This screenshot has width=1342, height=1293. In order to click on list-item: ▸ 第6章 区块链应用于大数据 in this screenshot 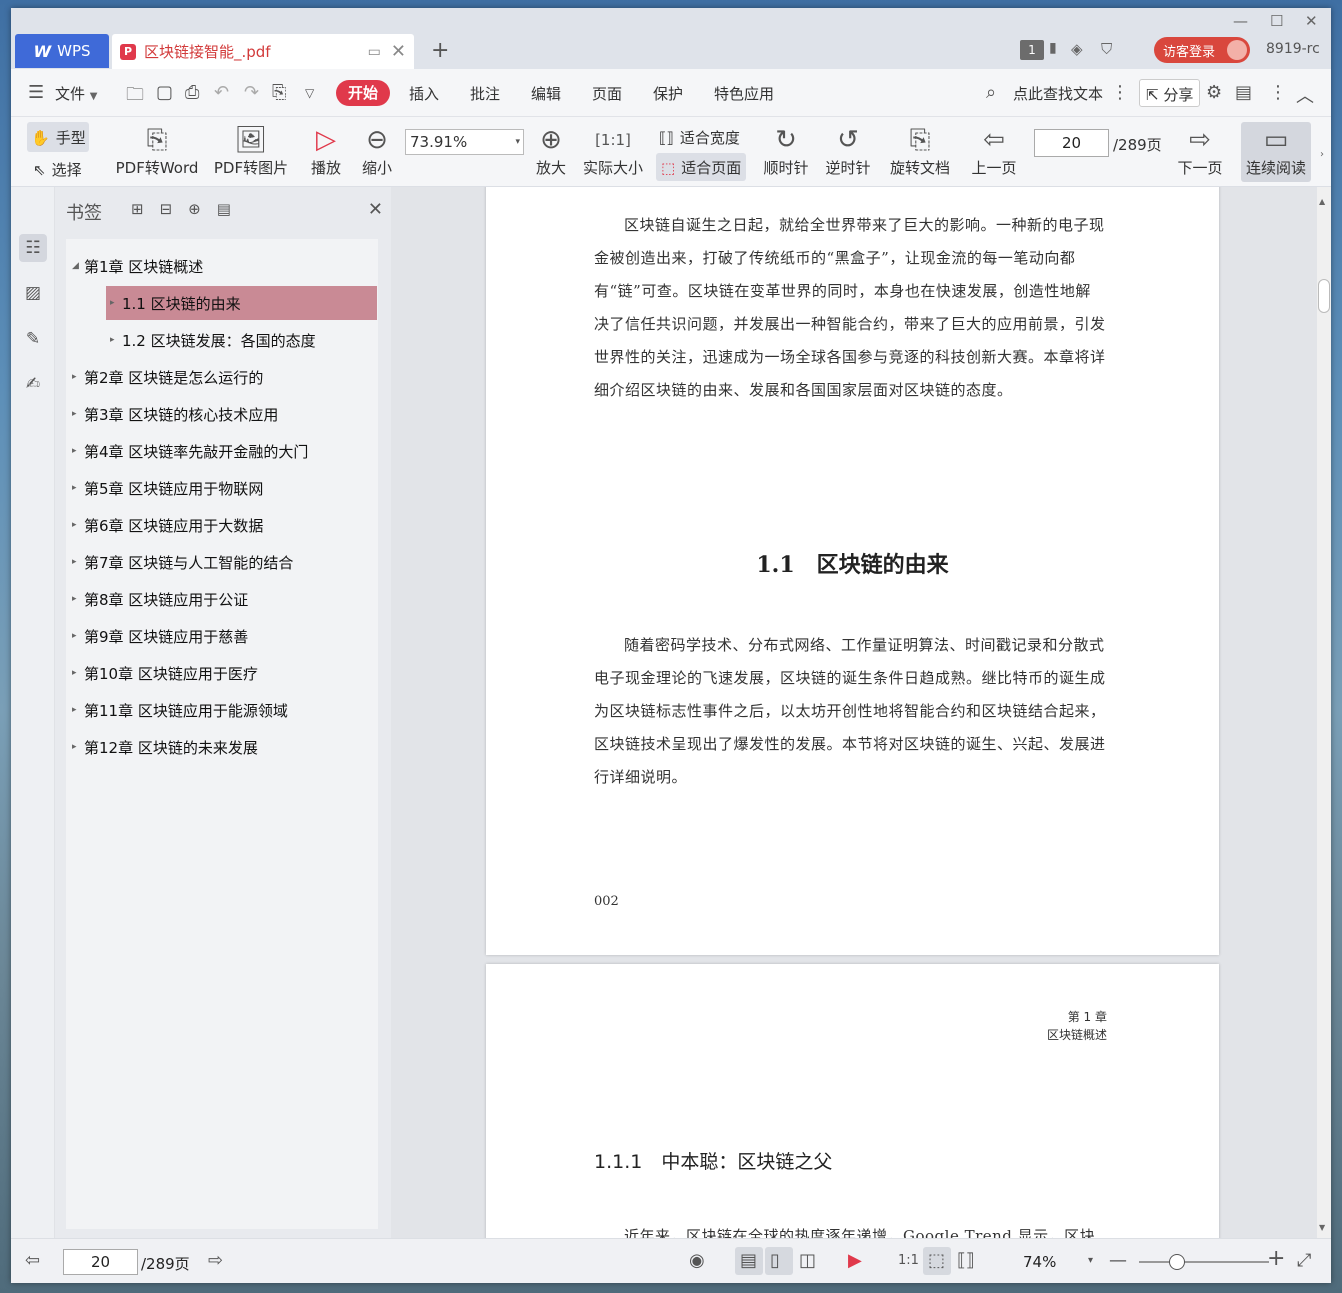, I will do `click(167, 525)`.